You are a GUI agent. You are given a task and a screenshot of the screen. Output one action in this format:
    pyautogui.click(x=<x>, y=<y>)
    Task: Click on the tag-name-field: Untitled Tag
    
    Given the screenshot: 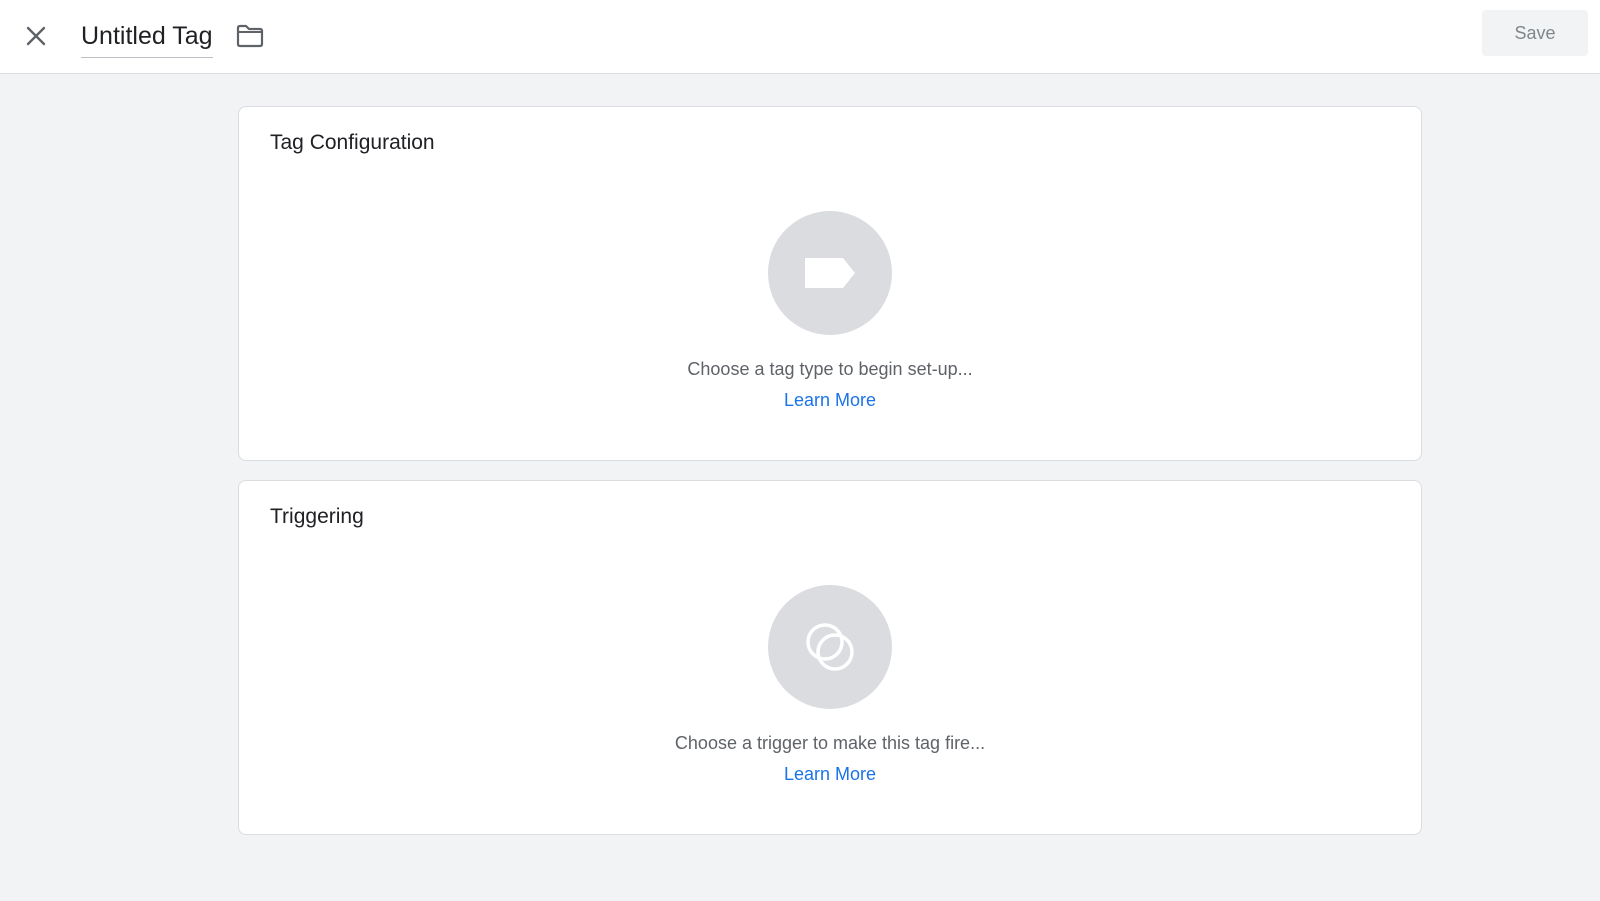 What is the action you would take?
    pyautogui.click(x=147, y=38)
    